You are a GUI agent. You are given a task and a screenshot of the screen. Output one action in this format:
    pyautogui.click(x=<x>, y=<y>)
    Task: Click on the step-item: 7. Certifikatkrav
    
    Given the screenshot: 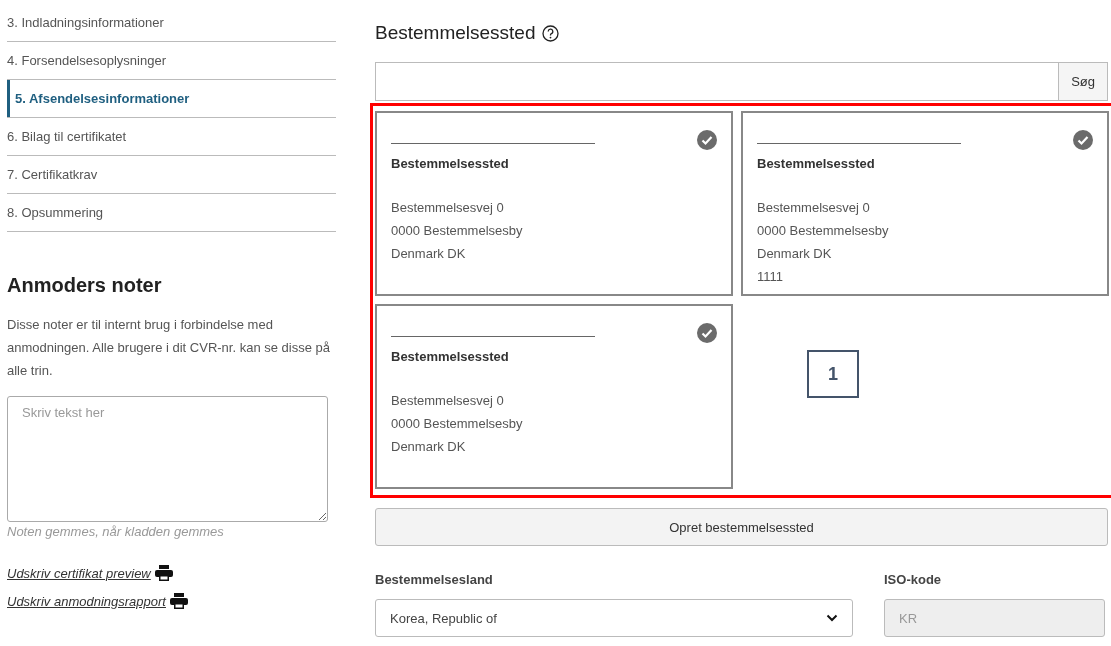 What is the action you would take?
    pyautogui.click(x=171, y=175)
    